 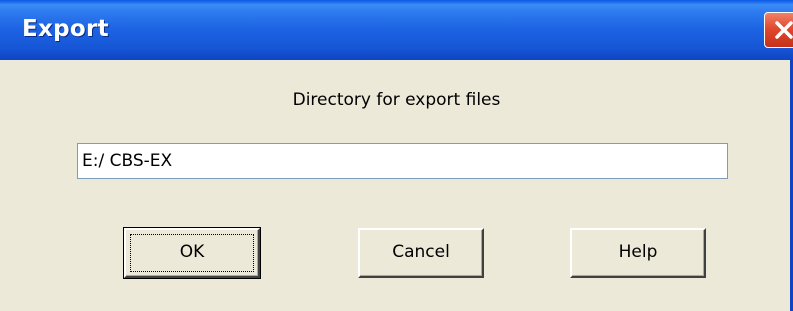 I want to click on close-button, so click(x=778, y=30).